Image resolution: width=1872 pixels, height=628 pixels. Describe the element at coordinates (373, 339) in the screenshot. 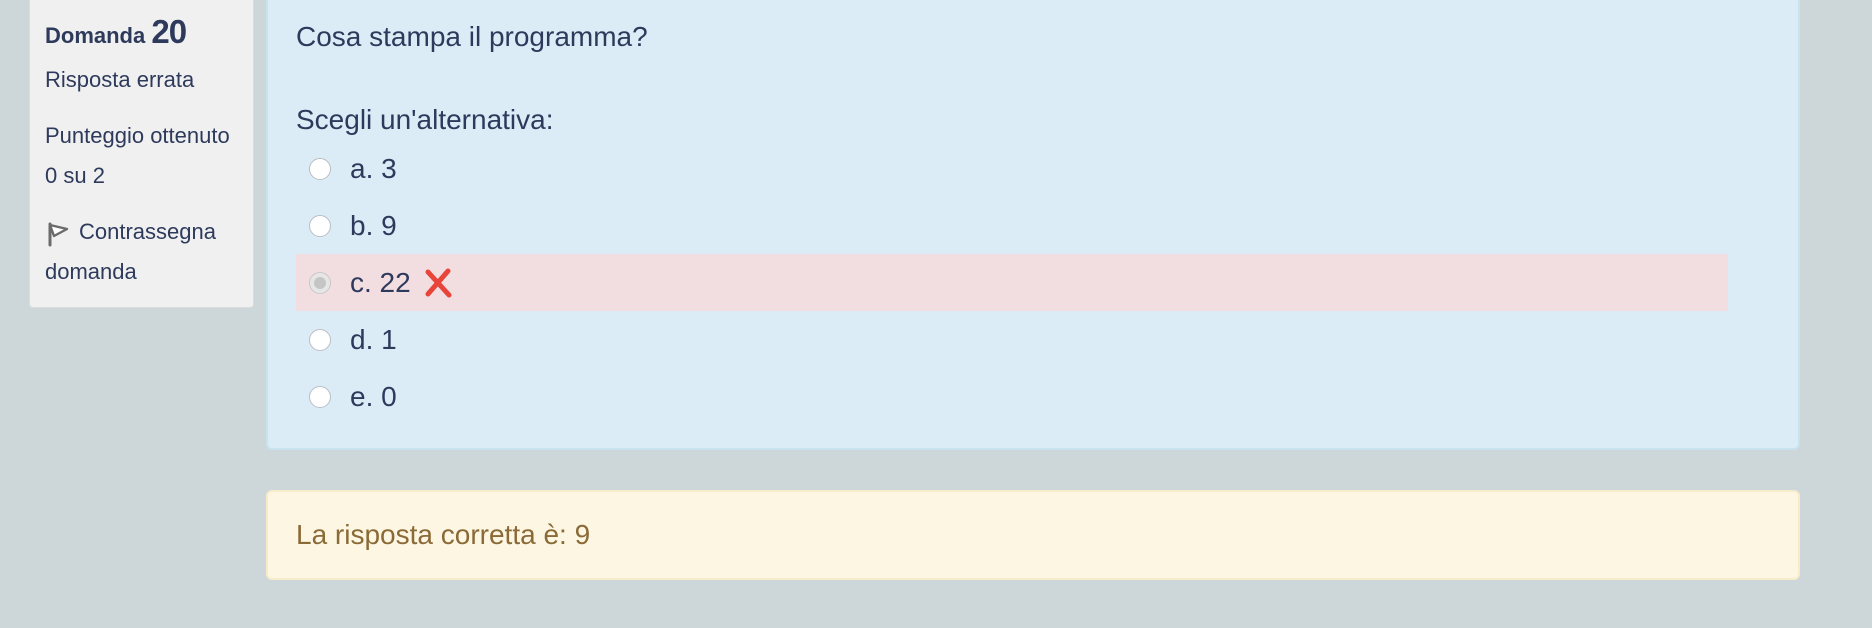

I see `answer-option-label: d. 1` at that location.